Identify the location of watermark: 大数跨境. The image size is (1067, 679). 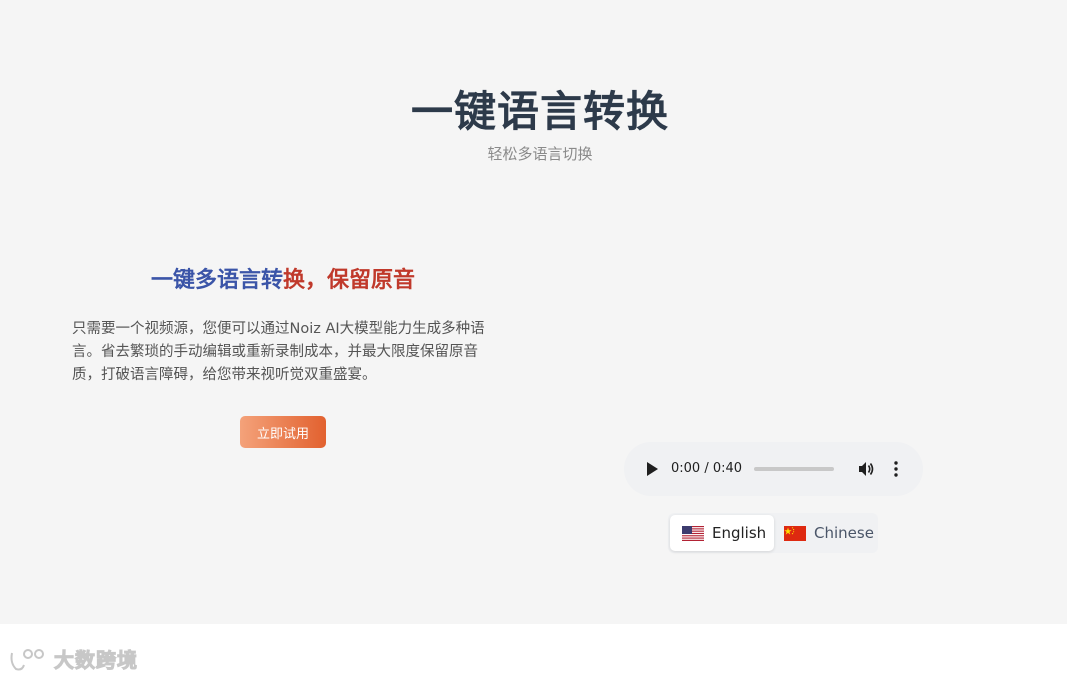
(73, 658).